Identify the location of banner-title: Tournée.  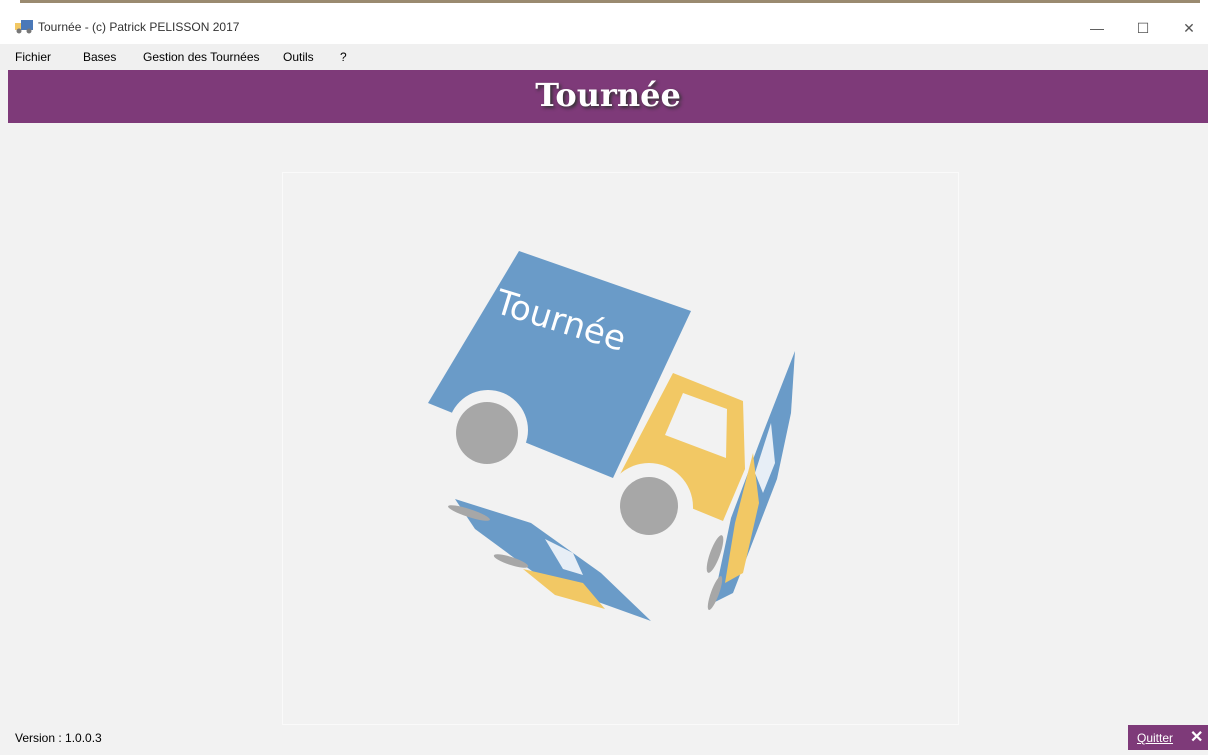
(608, 95).